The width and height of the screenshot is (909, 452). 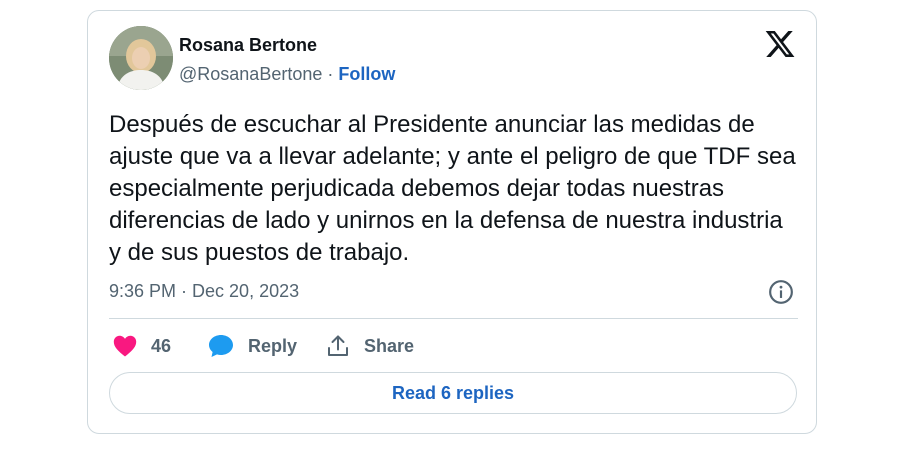 What do you see at coordinates (125, 346) in the screenshot?
I see `heart-icon` at bounding box center [125, 346].